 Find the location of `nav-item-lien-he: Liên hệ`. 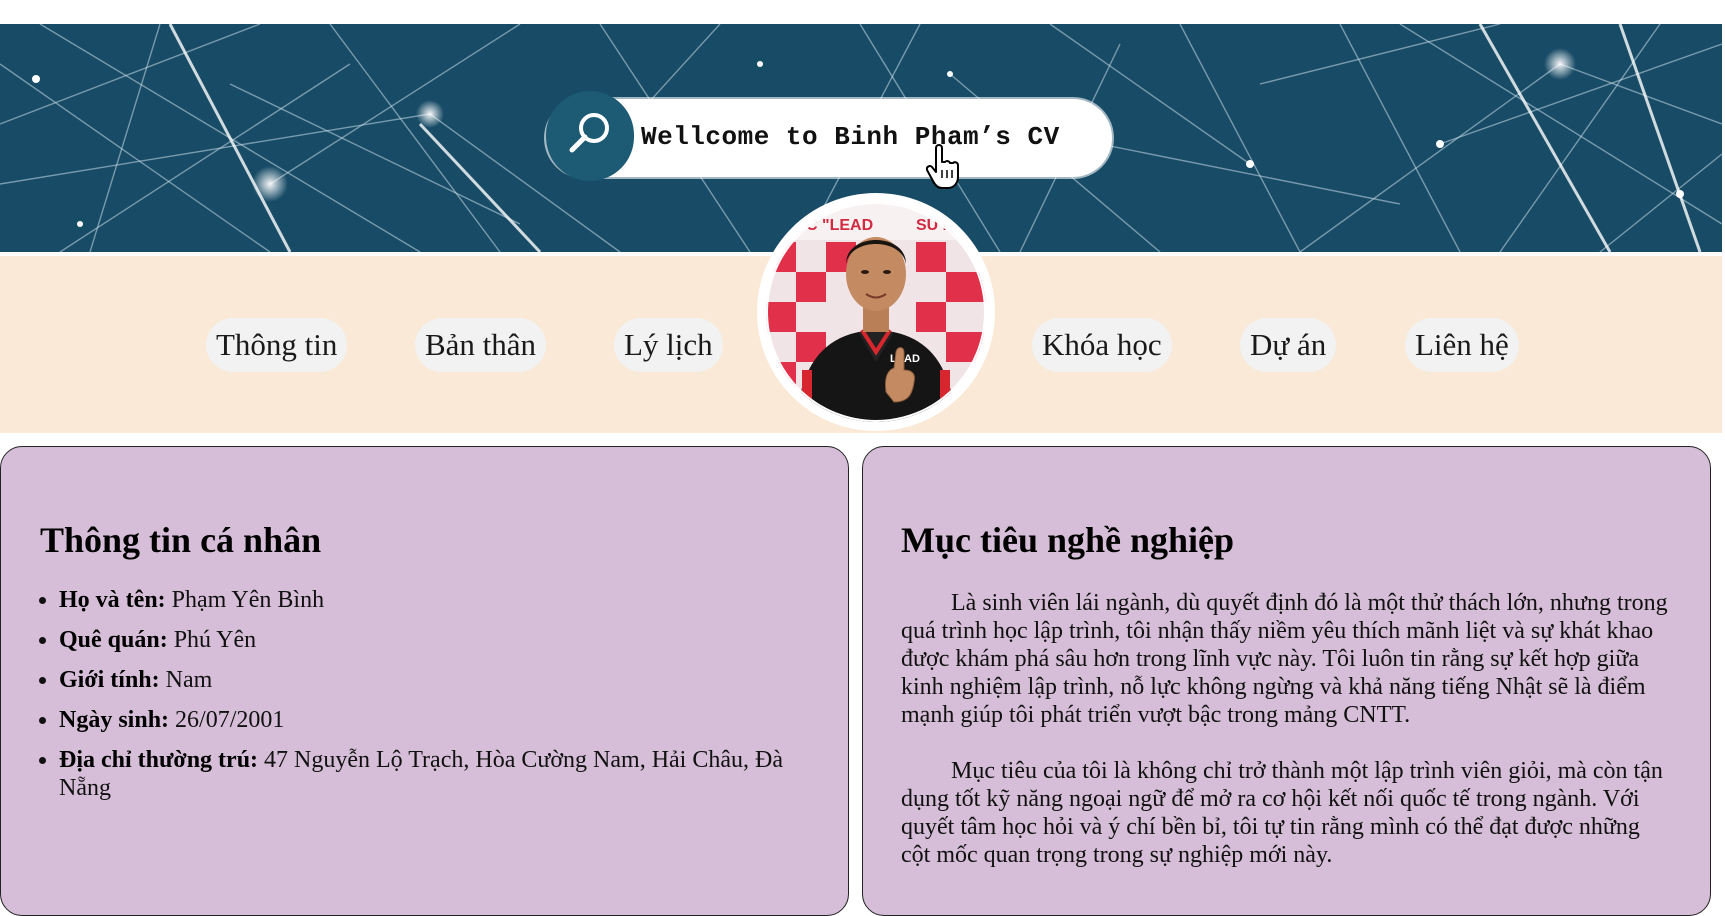

nav-item-lien-he: Liên hệ is located at coordinates (1462, 345).